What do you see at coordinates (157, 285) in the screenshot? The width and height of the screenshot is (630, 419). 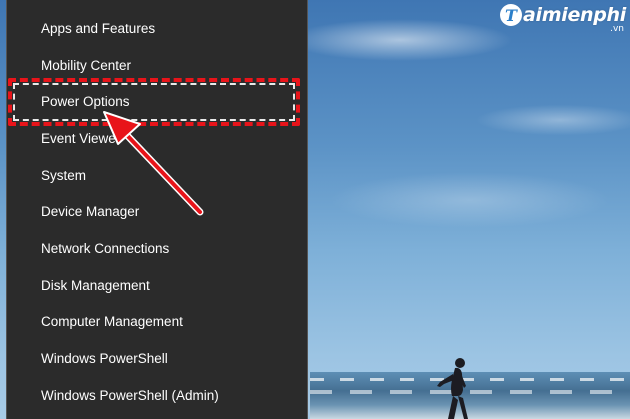 I see `menu-item-disk-management: Disk Management` at bounding box center [157, 285].